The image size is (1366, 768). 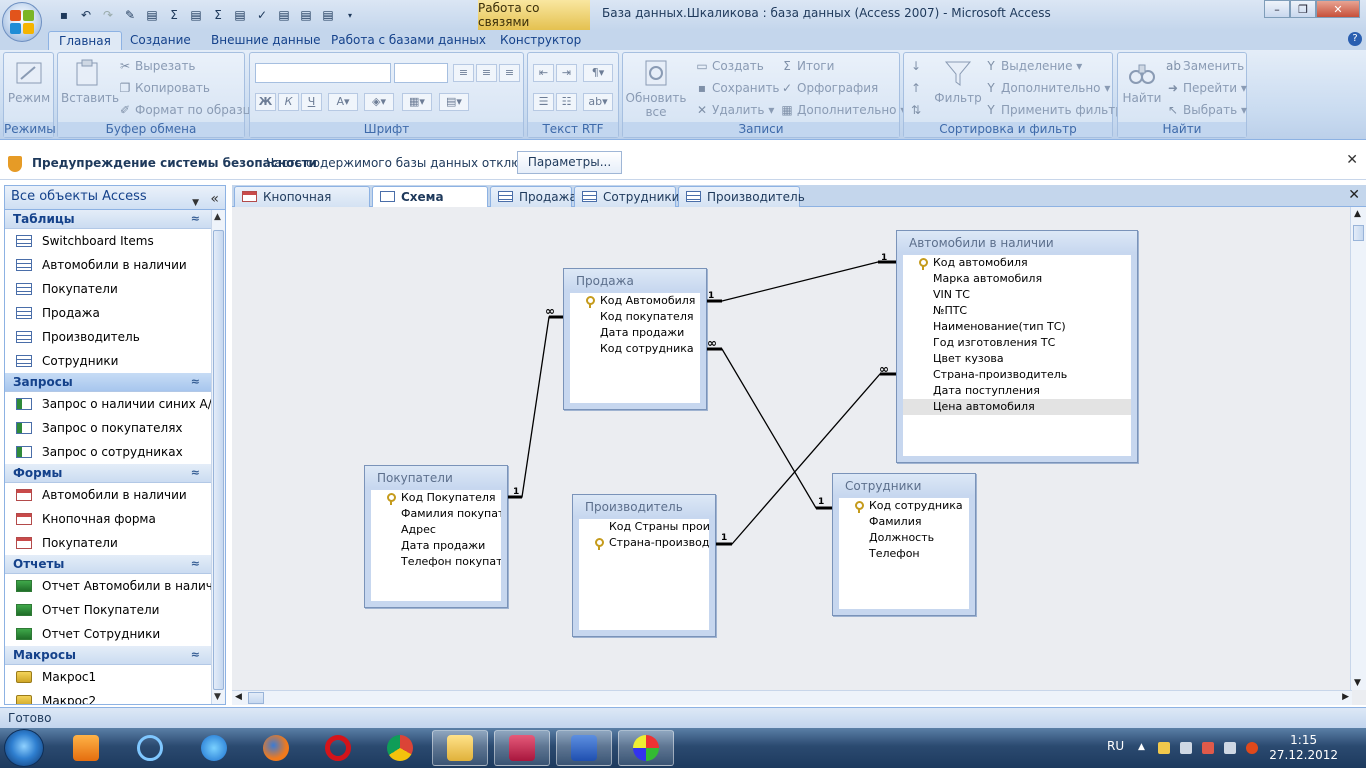 I want to click on increase-indent-button: ⇥, so click(x=566, y=73).